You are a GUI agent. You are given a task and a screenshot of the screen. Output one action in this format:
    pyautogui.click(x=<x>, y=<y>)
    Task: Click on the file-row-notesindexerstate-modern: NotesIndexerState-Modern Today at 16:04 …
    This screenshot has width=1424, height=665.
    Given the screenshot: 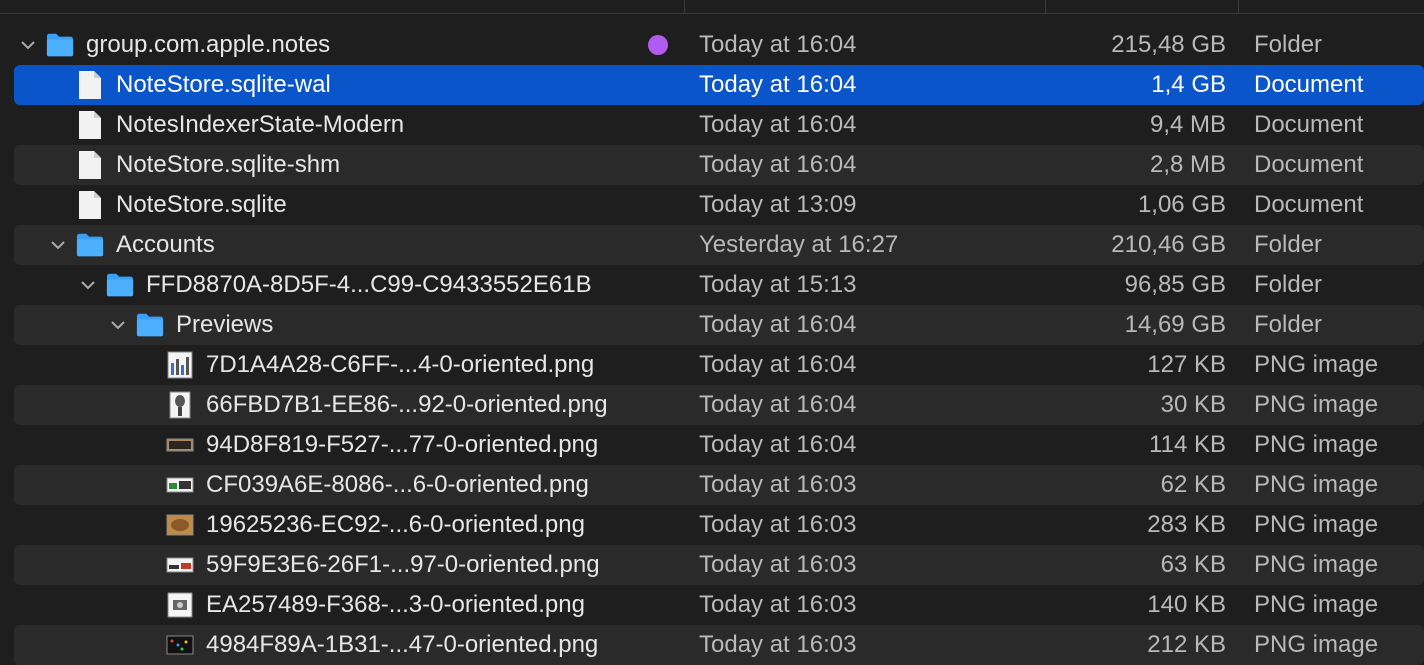 What is the action you would take?
    pyautogui.click(x=719, y=125)
    